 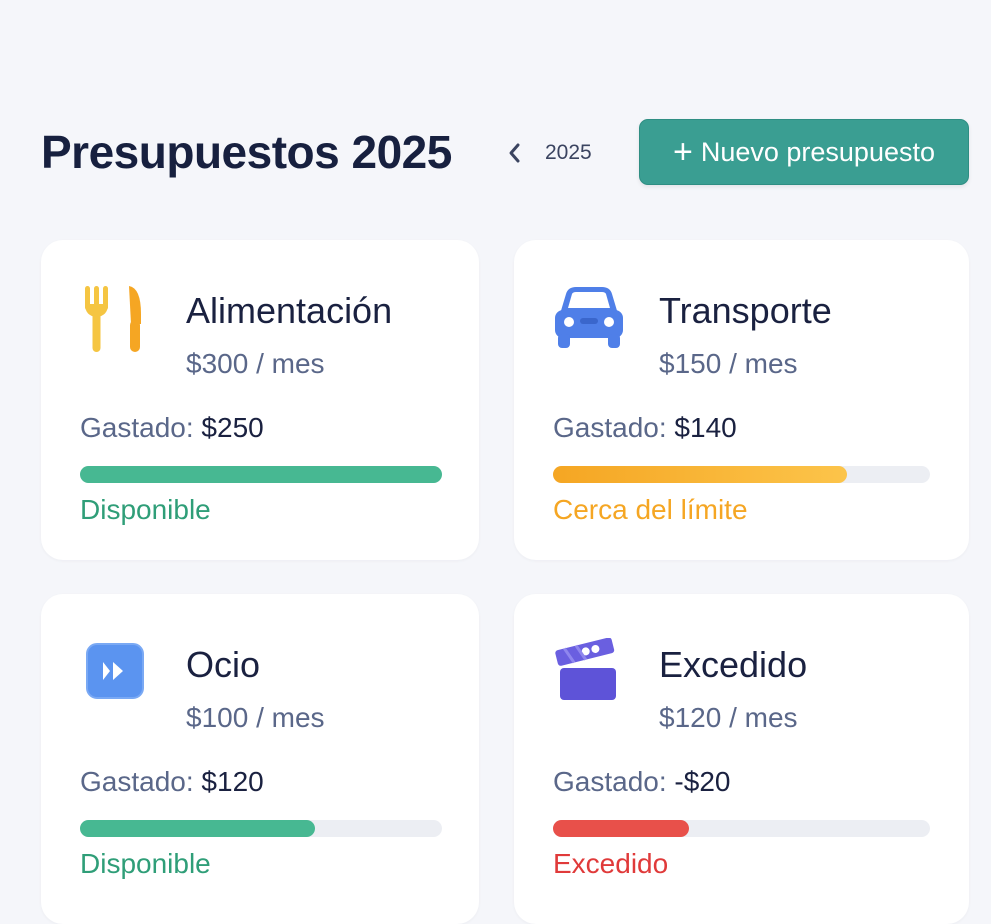 I want to click on spent-row: Gastado: $120, so click(x=172, y=782).